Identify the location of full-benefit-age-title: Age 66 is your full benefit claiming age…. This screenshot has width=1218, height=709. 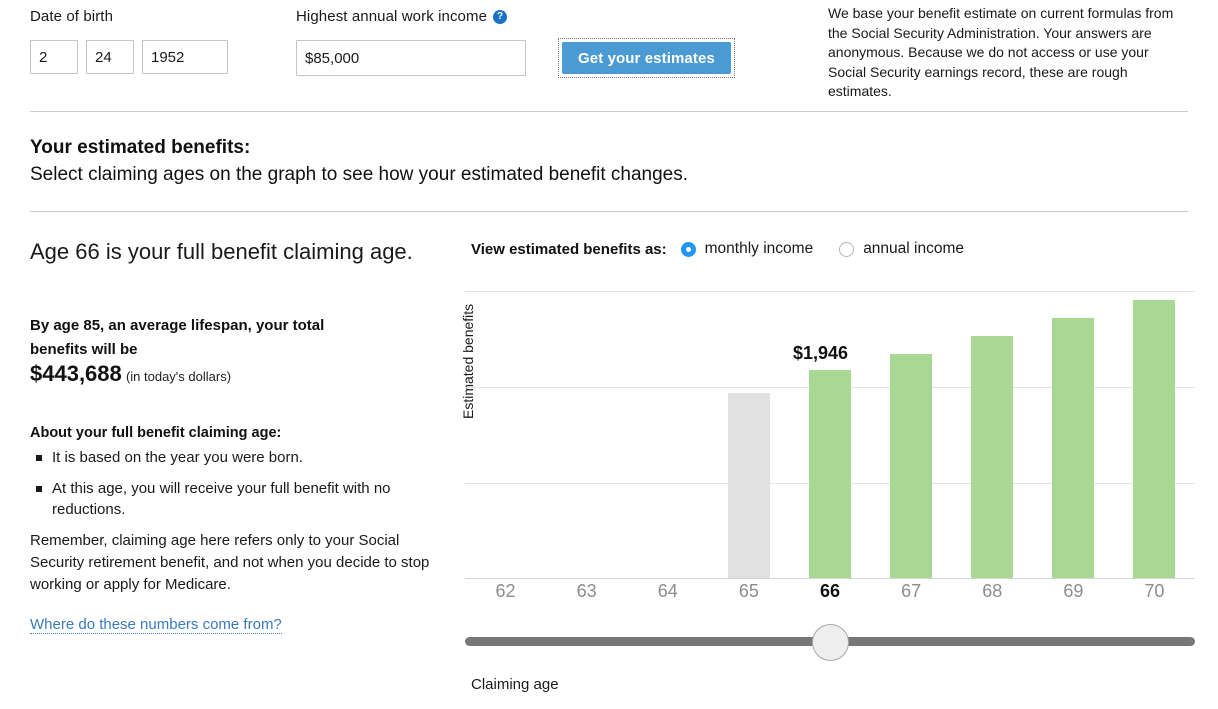
(221, 251).